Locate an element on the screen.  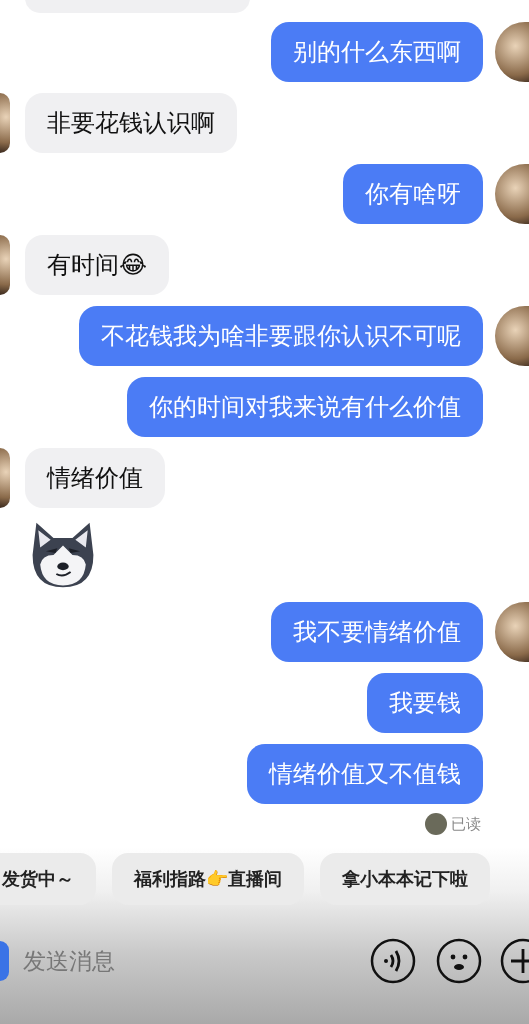
message-bubble: 不花钱我为啥非要跟你认识不可呢 is located at coordinates (281, 336).